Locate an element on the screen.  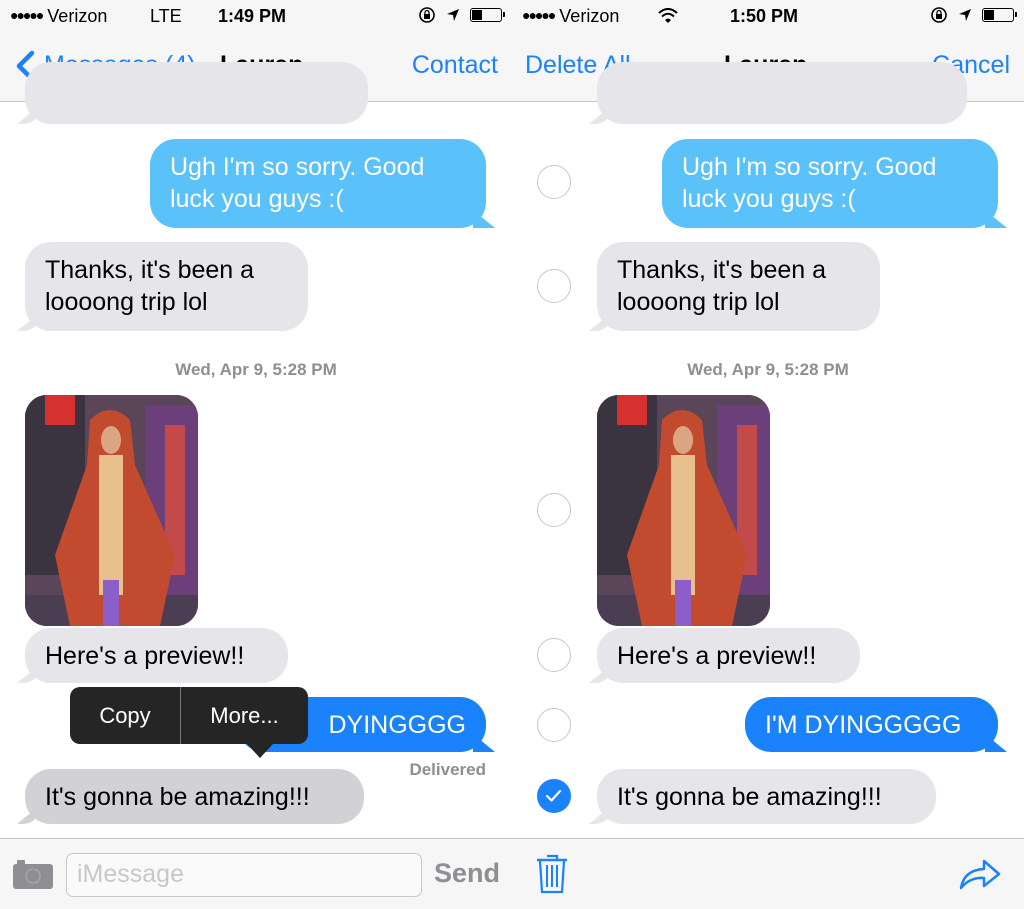
menu-pointer is located at coordinates (260, 751).